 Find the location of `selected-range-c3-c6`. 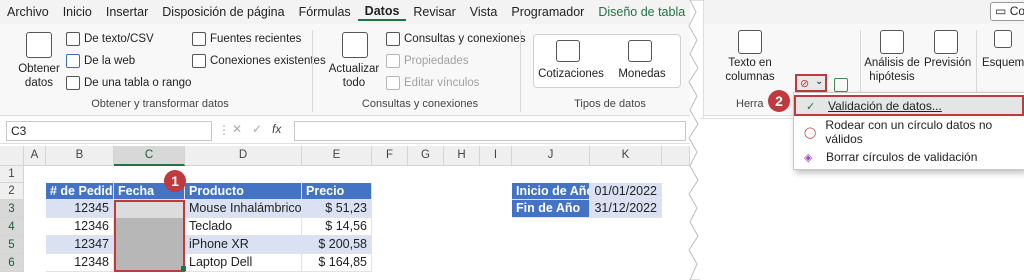

selected-range-c3-c6 is located at coordinates (149, 236).